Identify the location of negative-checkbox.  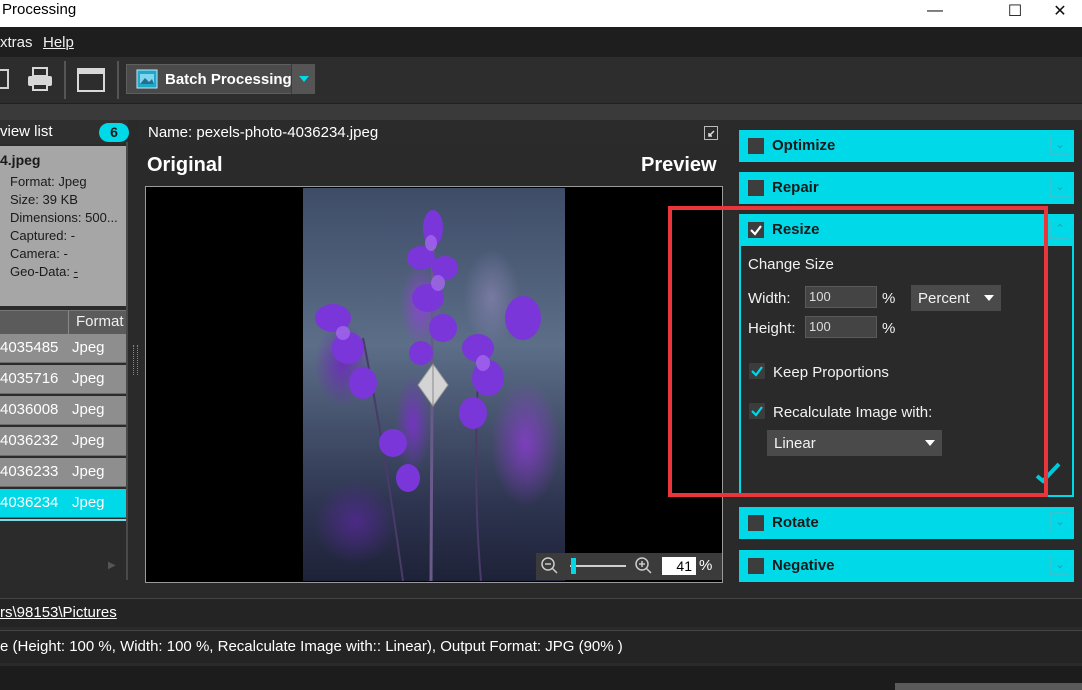
(756, 566).